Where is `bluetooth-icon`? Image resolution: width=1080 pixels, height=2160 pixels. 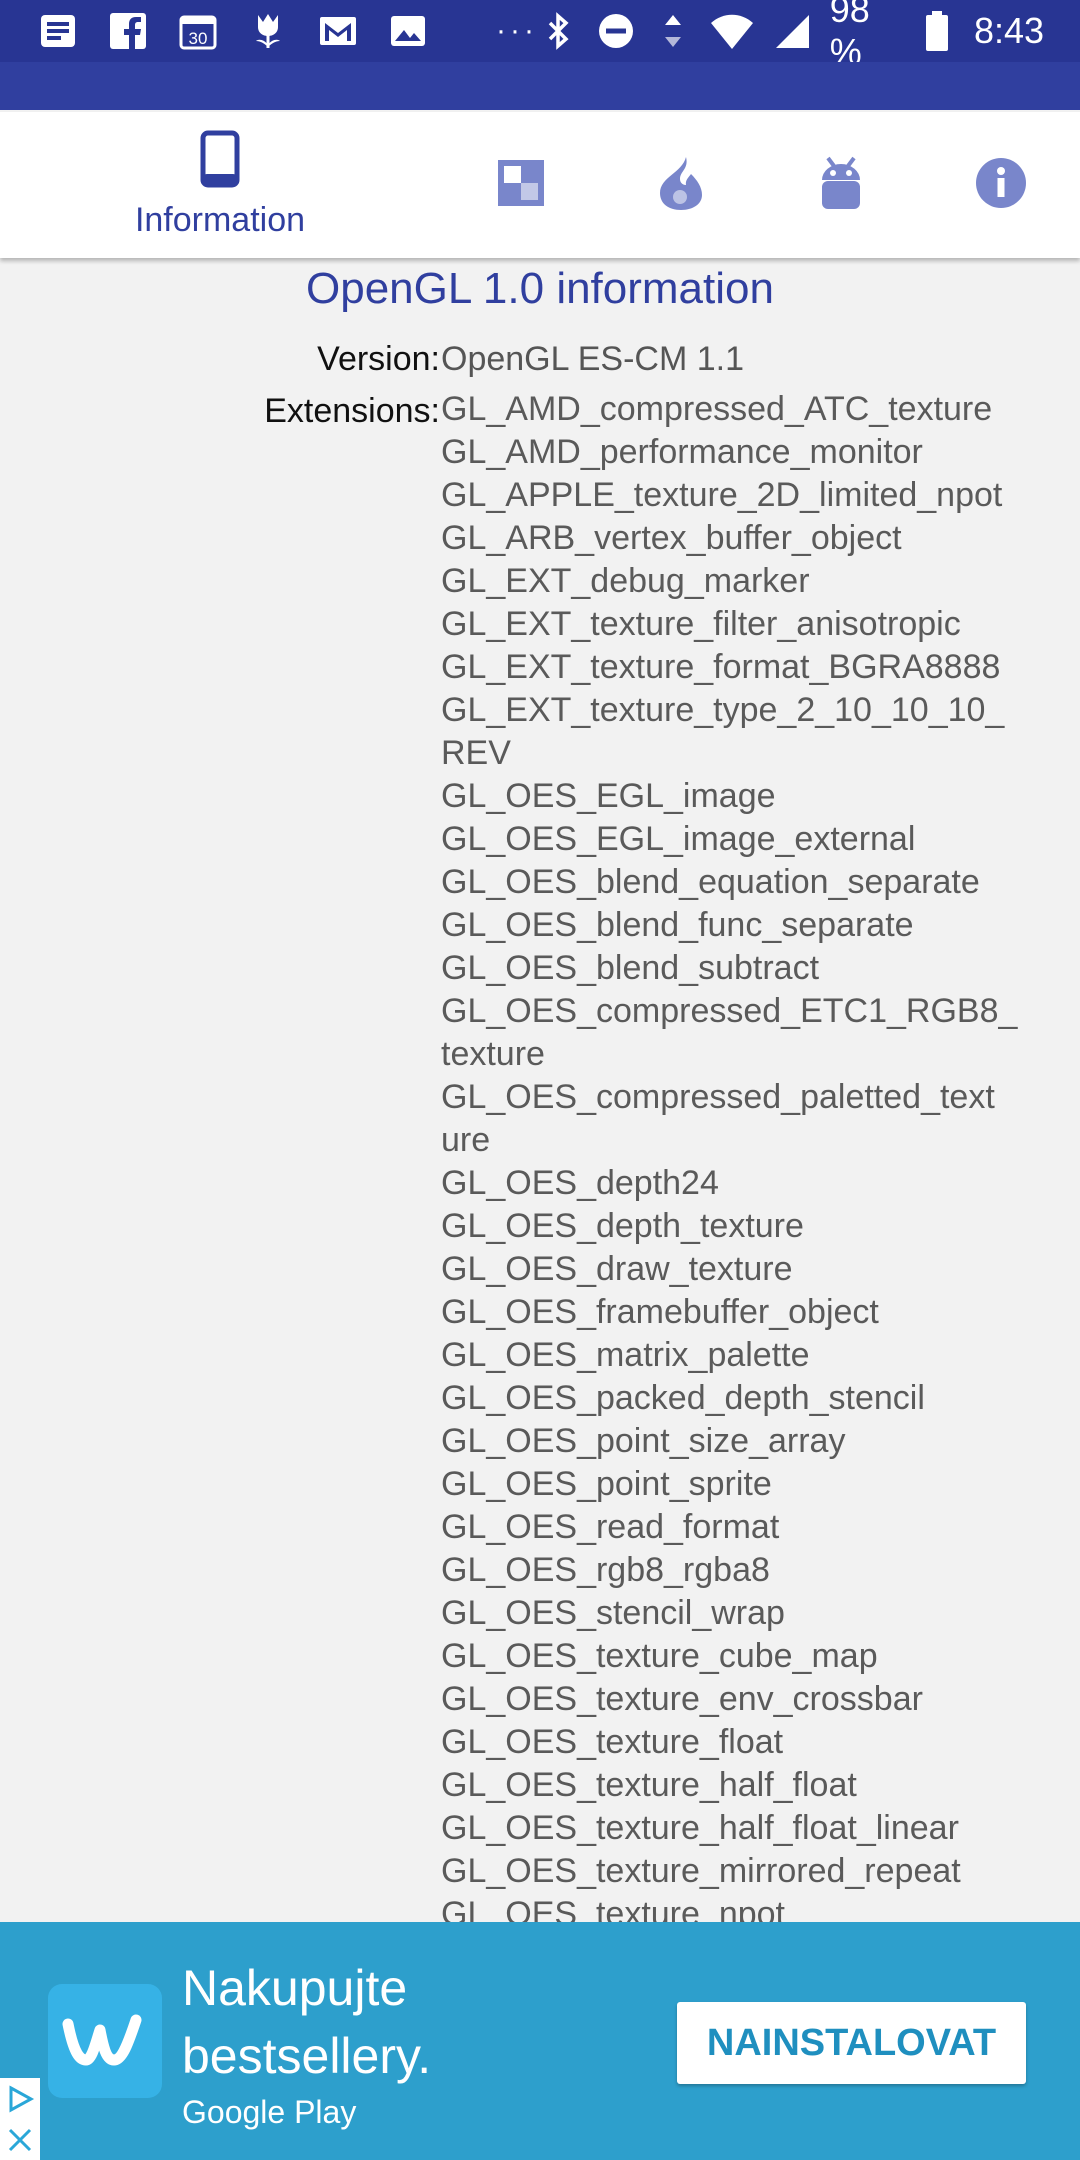 bluetooth-icon is located at coordinates (558, 31).